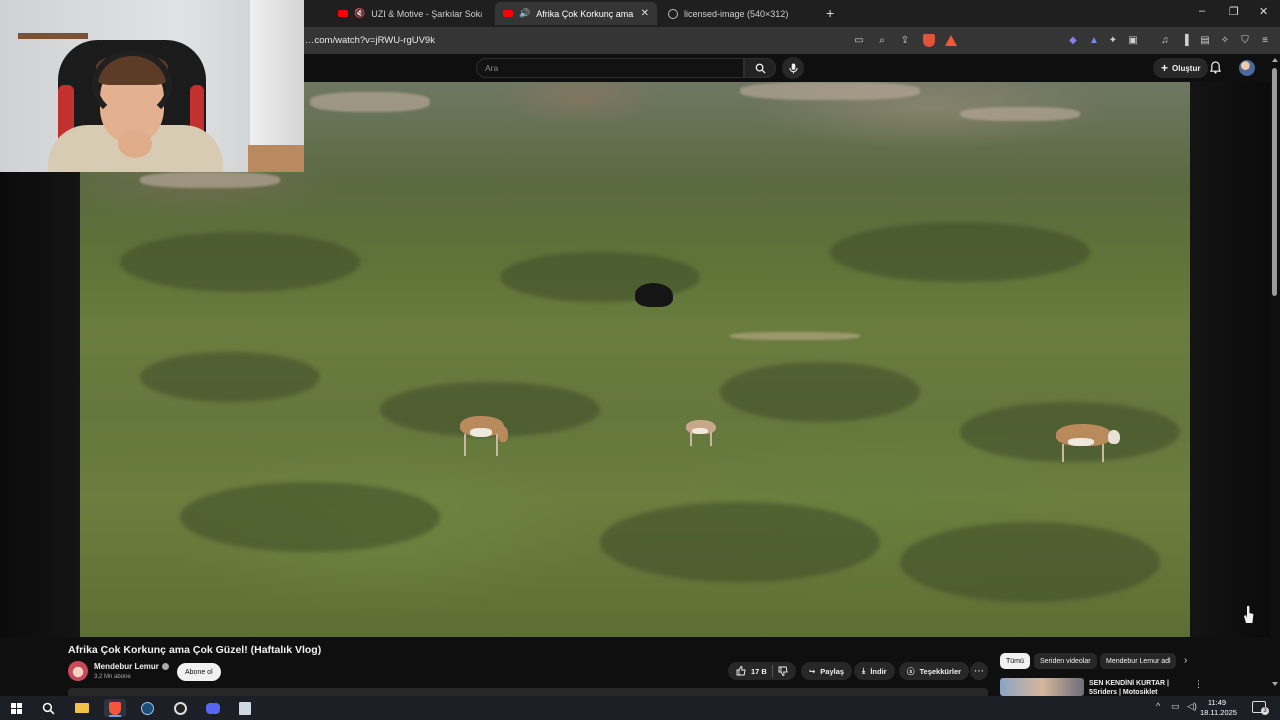 The height and width of the screenshot is (720, 1280). I want to click on clock-date: 18.11.2025, so click(1218, 712).